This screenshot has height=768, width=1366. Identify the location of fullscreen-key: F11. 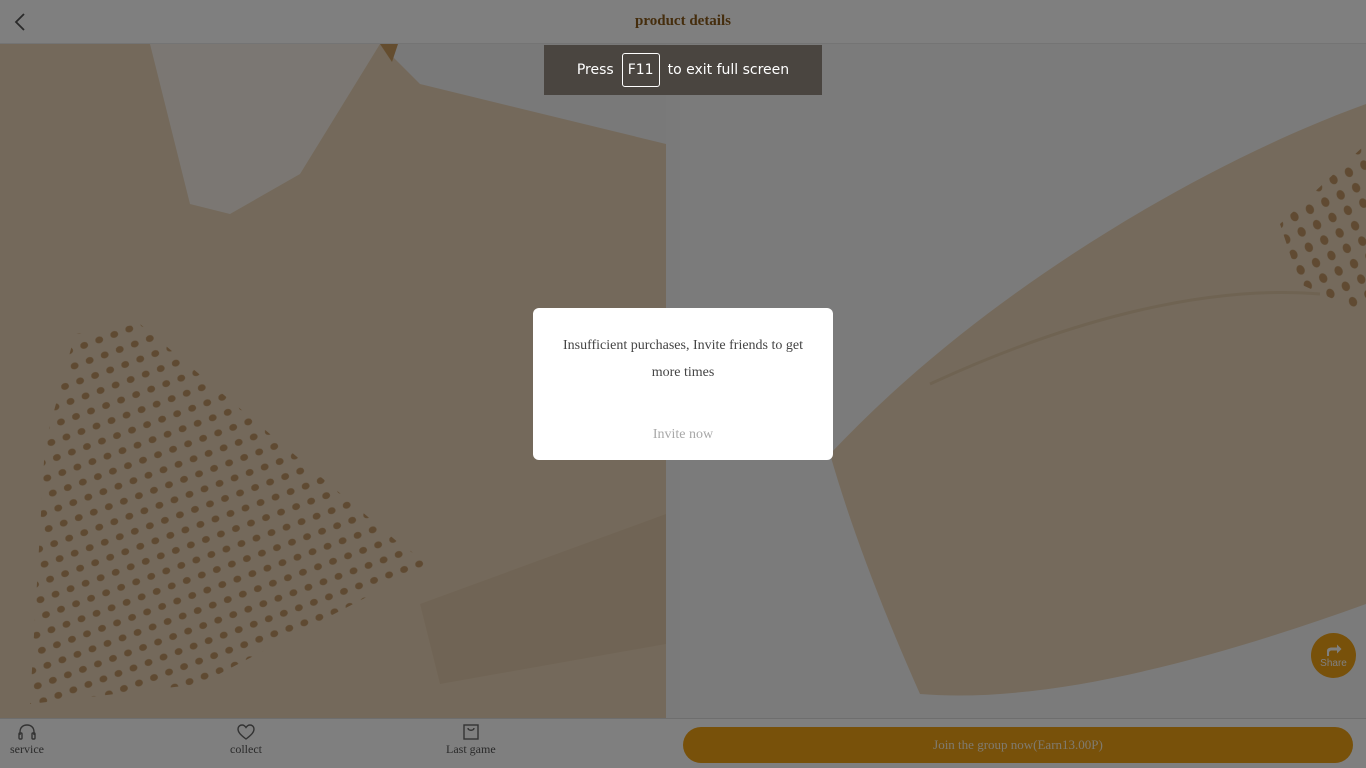
(640, 70).